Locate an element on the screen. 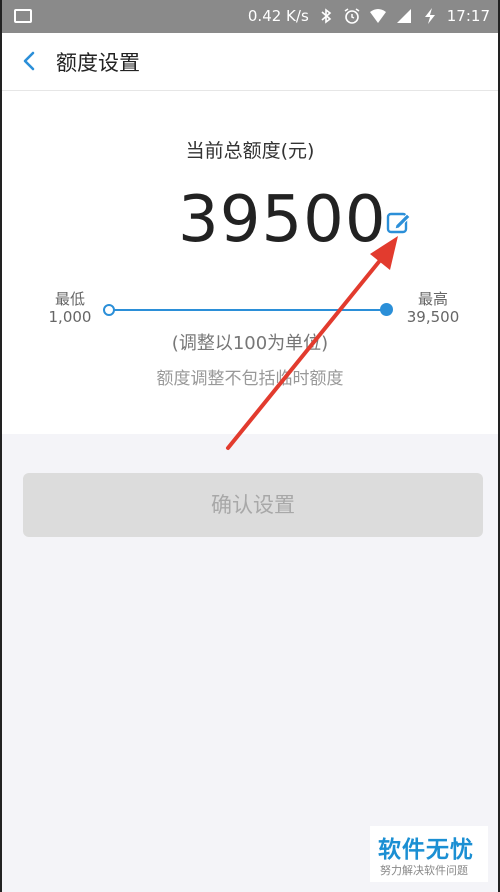  confirm-settings-button: 确认设置 is located at coordinates (253, 505).